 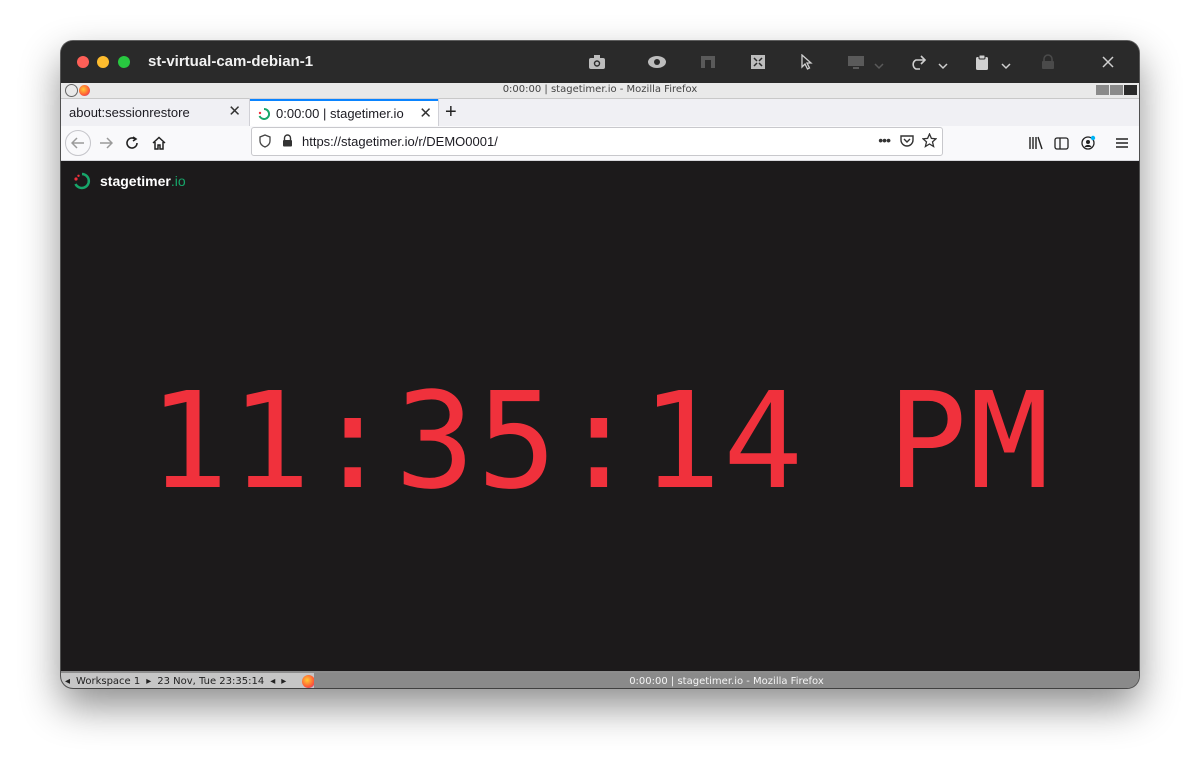 What do you see at coordinates (103, 62) in the screenshot?
I see `minimize-window-button` at bounding box center [103, 62].